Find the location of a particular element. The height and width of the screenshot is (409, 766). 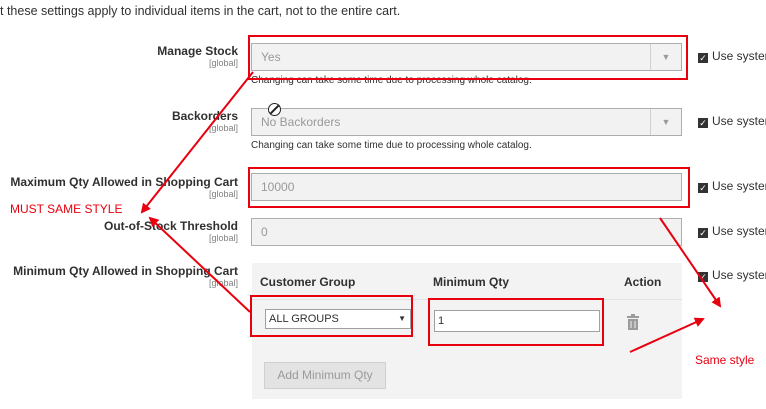

manage-stock-label: Manage Stock [global] is located at coordinates (119, 56).